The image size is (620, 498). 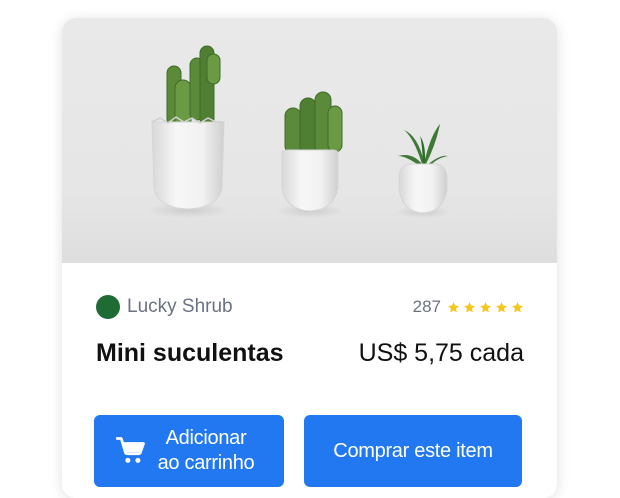 I want to click on title-row: Mini suculentas US$ 5,75 cada, so click(x=310, y=356).